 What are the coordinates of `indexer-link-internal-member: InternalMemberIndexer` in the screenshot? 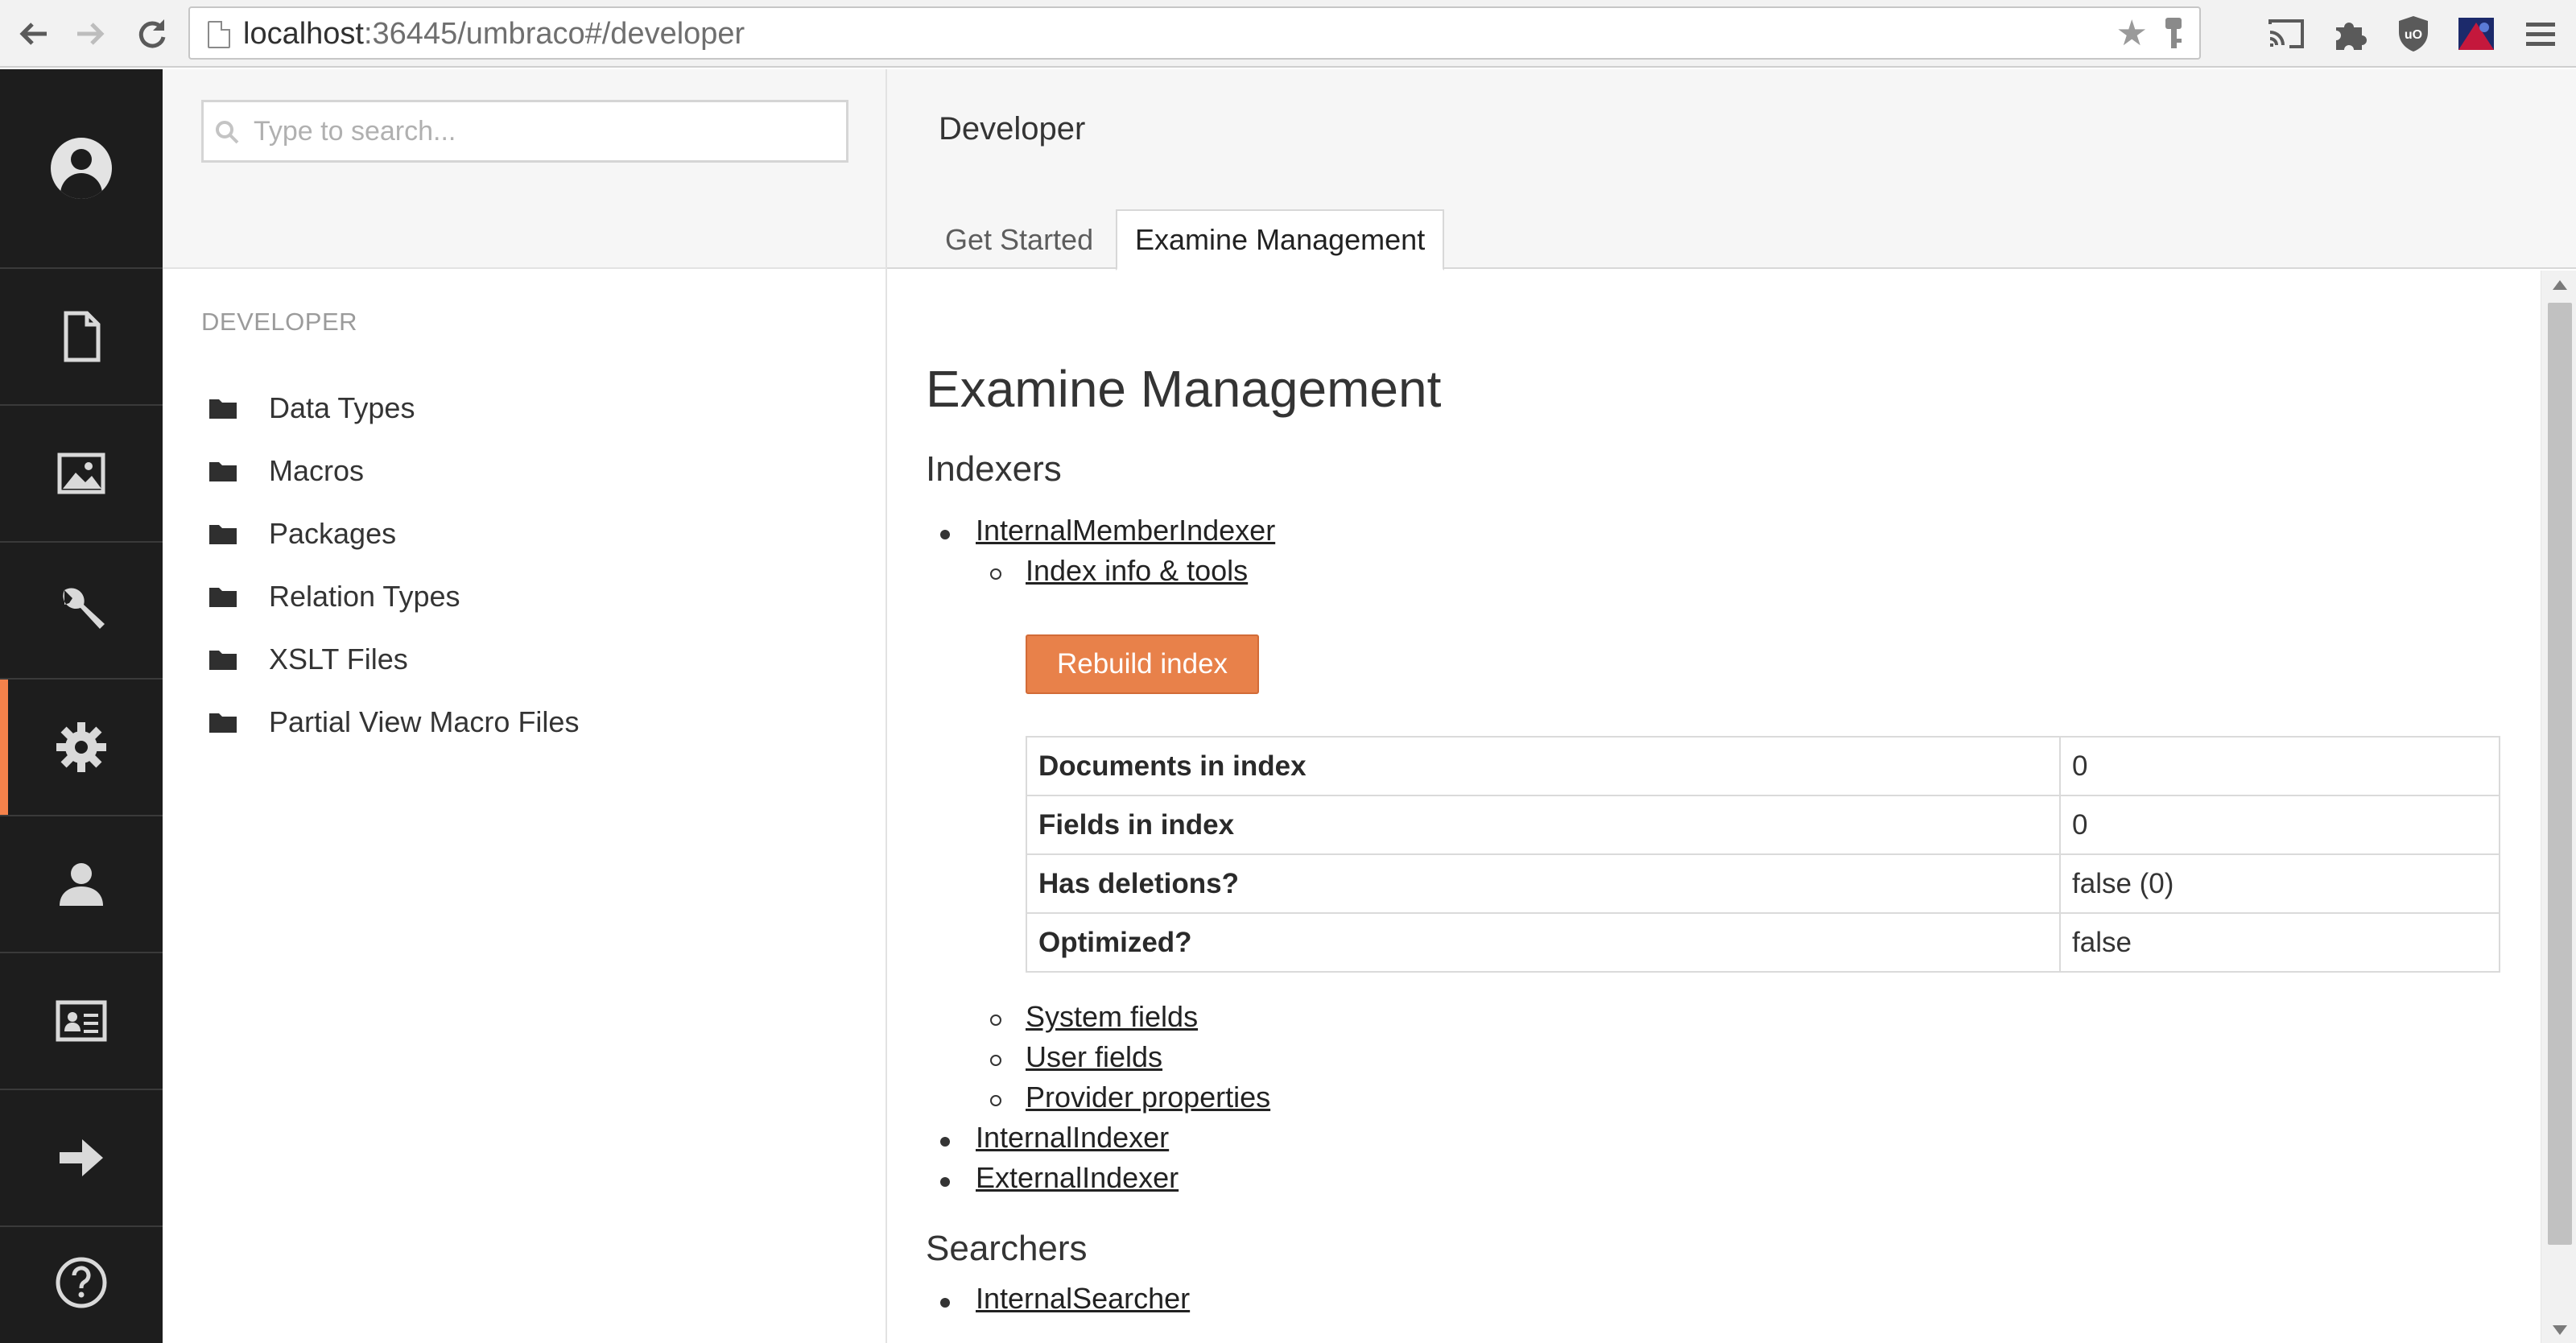 It's located at (1125, 531).